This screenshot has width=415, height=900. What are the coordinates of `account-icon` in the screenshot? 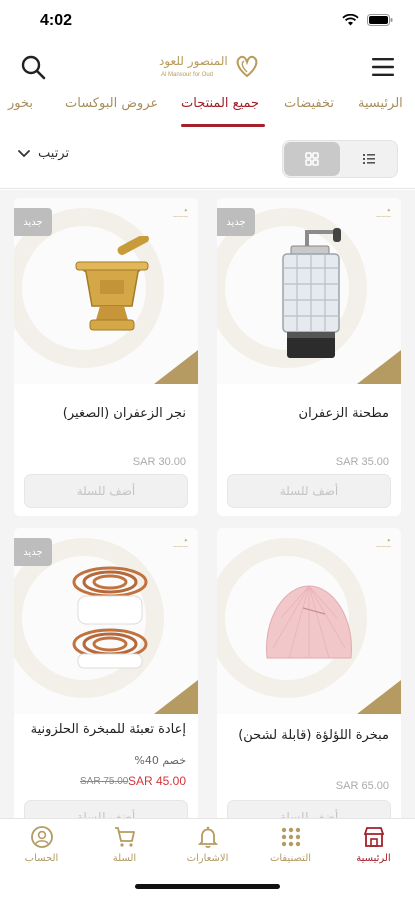 It's located at (41, 837).